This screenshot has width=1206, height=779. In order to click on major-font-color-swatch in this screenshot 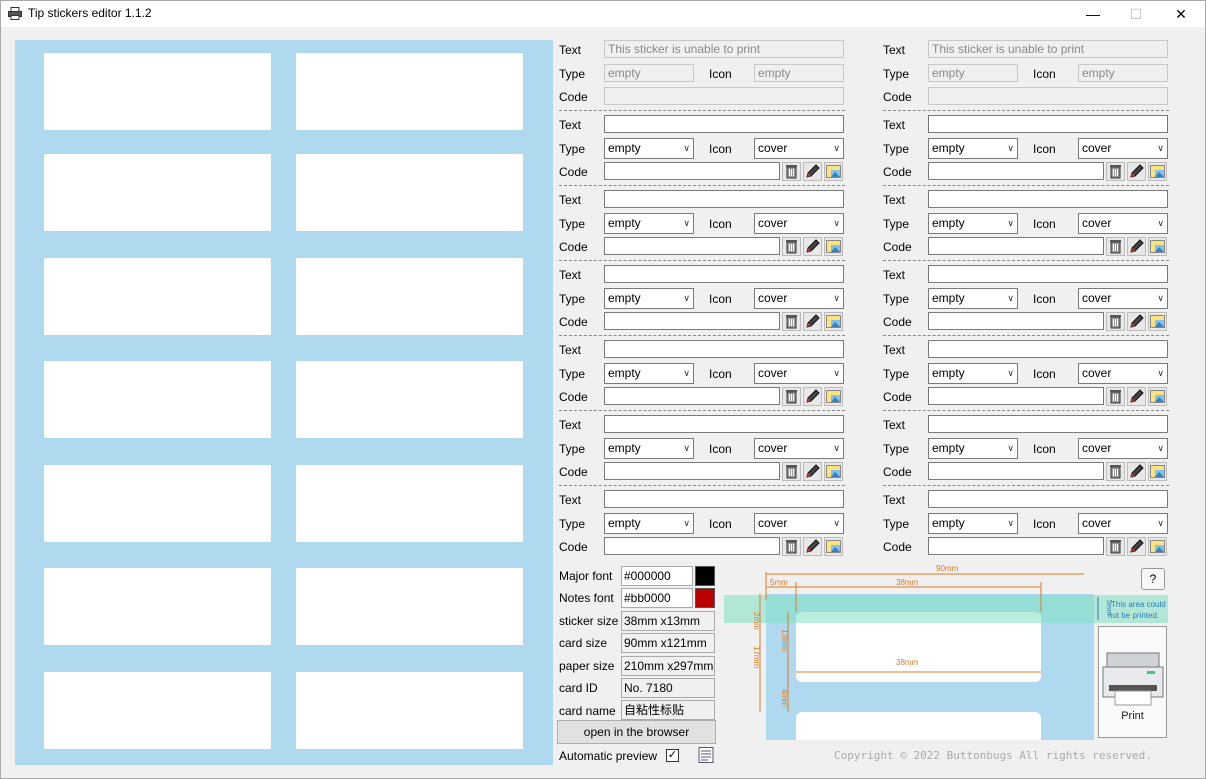, I will do `click(705, 576)`.